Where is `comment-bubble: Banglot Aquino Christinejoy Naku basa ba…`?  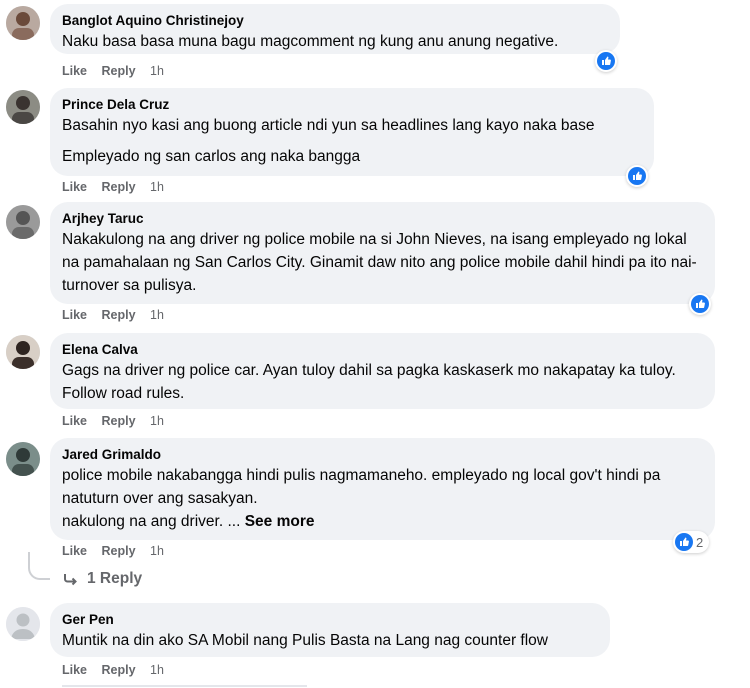 comment-bubble: Banglot Aquino Christinejoy Naku basa ba… is located at coordinates (335, 29).